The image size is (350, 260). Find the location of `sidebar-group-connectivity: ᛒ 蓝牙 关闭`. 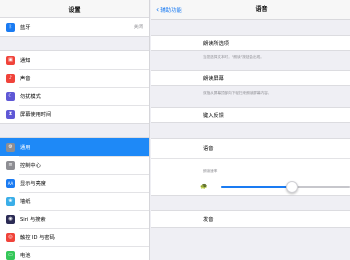

sidebar-group-connectivity: ᛒ 蓝牙 关闭 is located at coordinates (74, 27).